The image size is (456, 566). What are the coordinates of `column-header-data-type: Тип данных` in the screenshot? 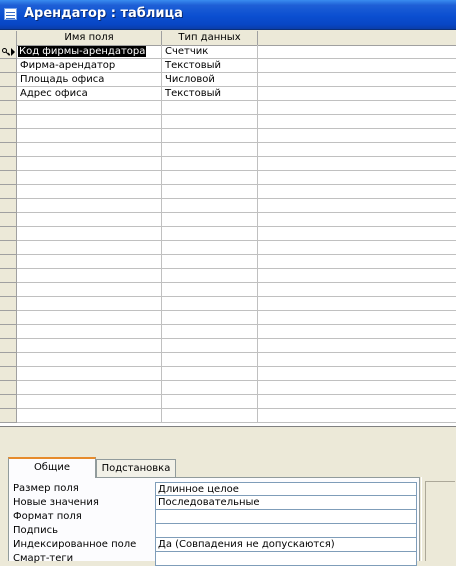 It's located at (210, 38).